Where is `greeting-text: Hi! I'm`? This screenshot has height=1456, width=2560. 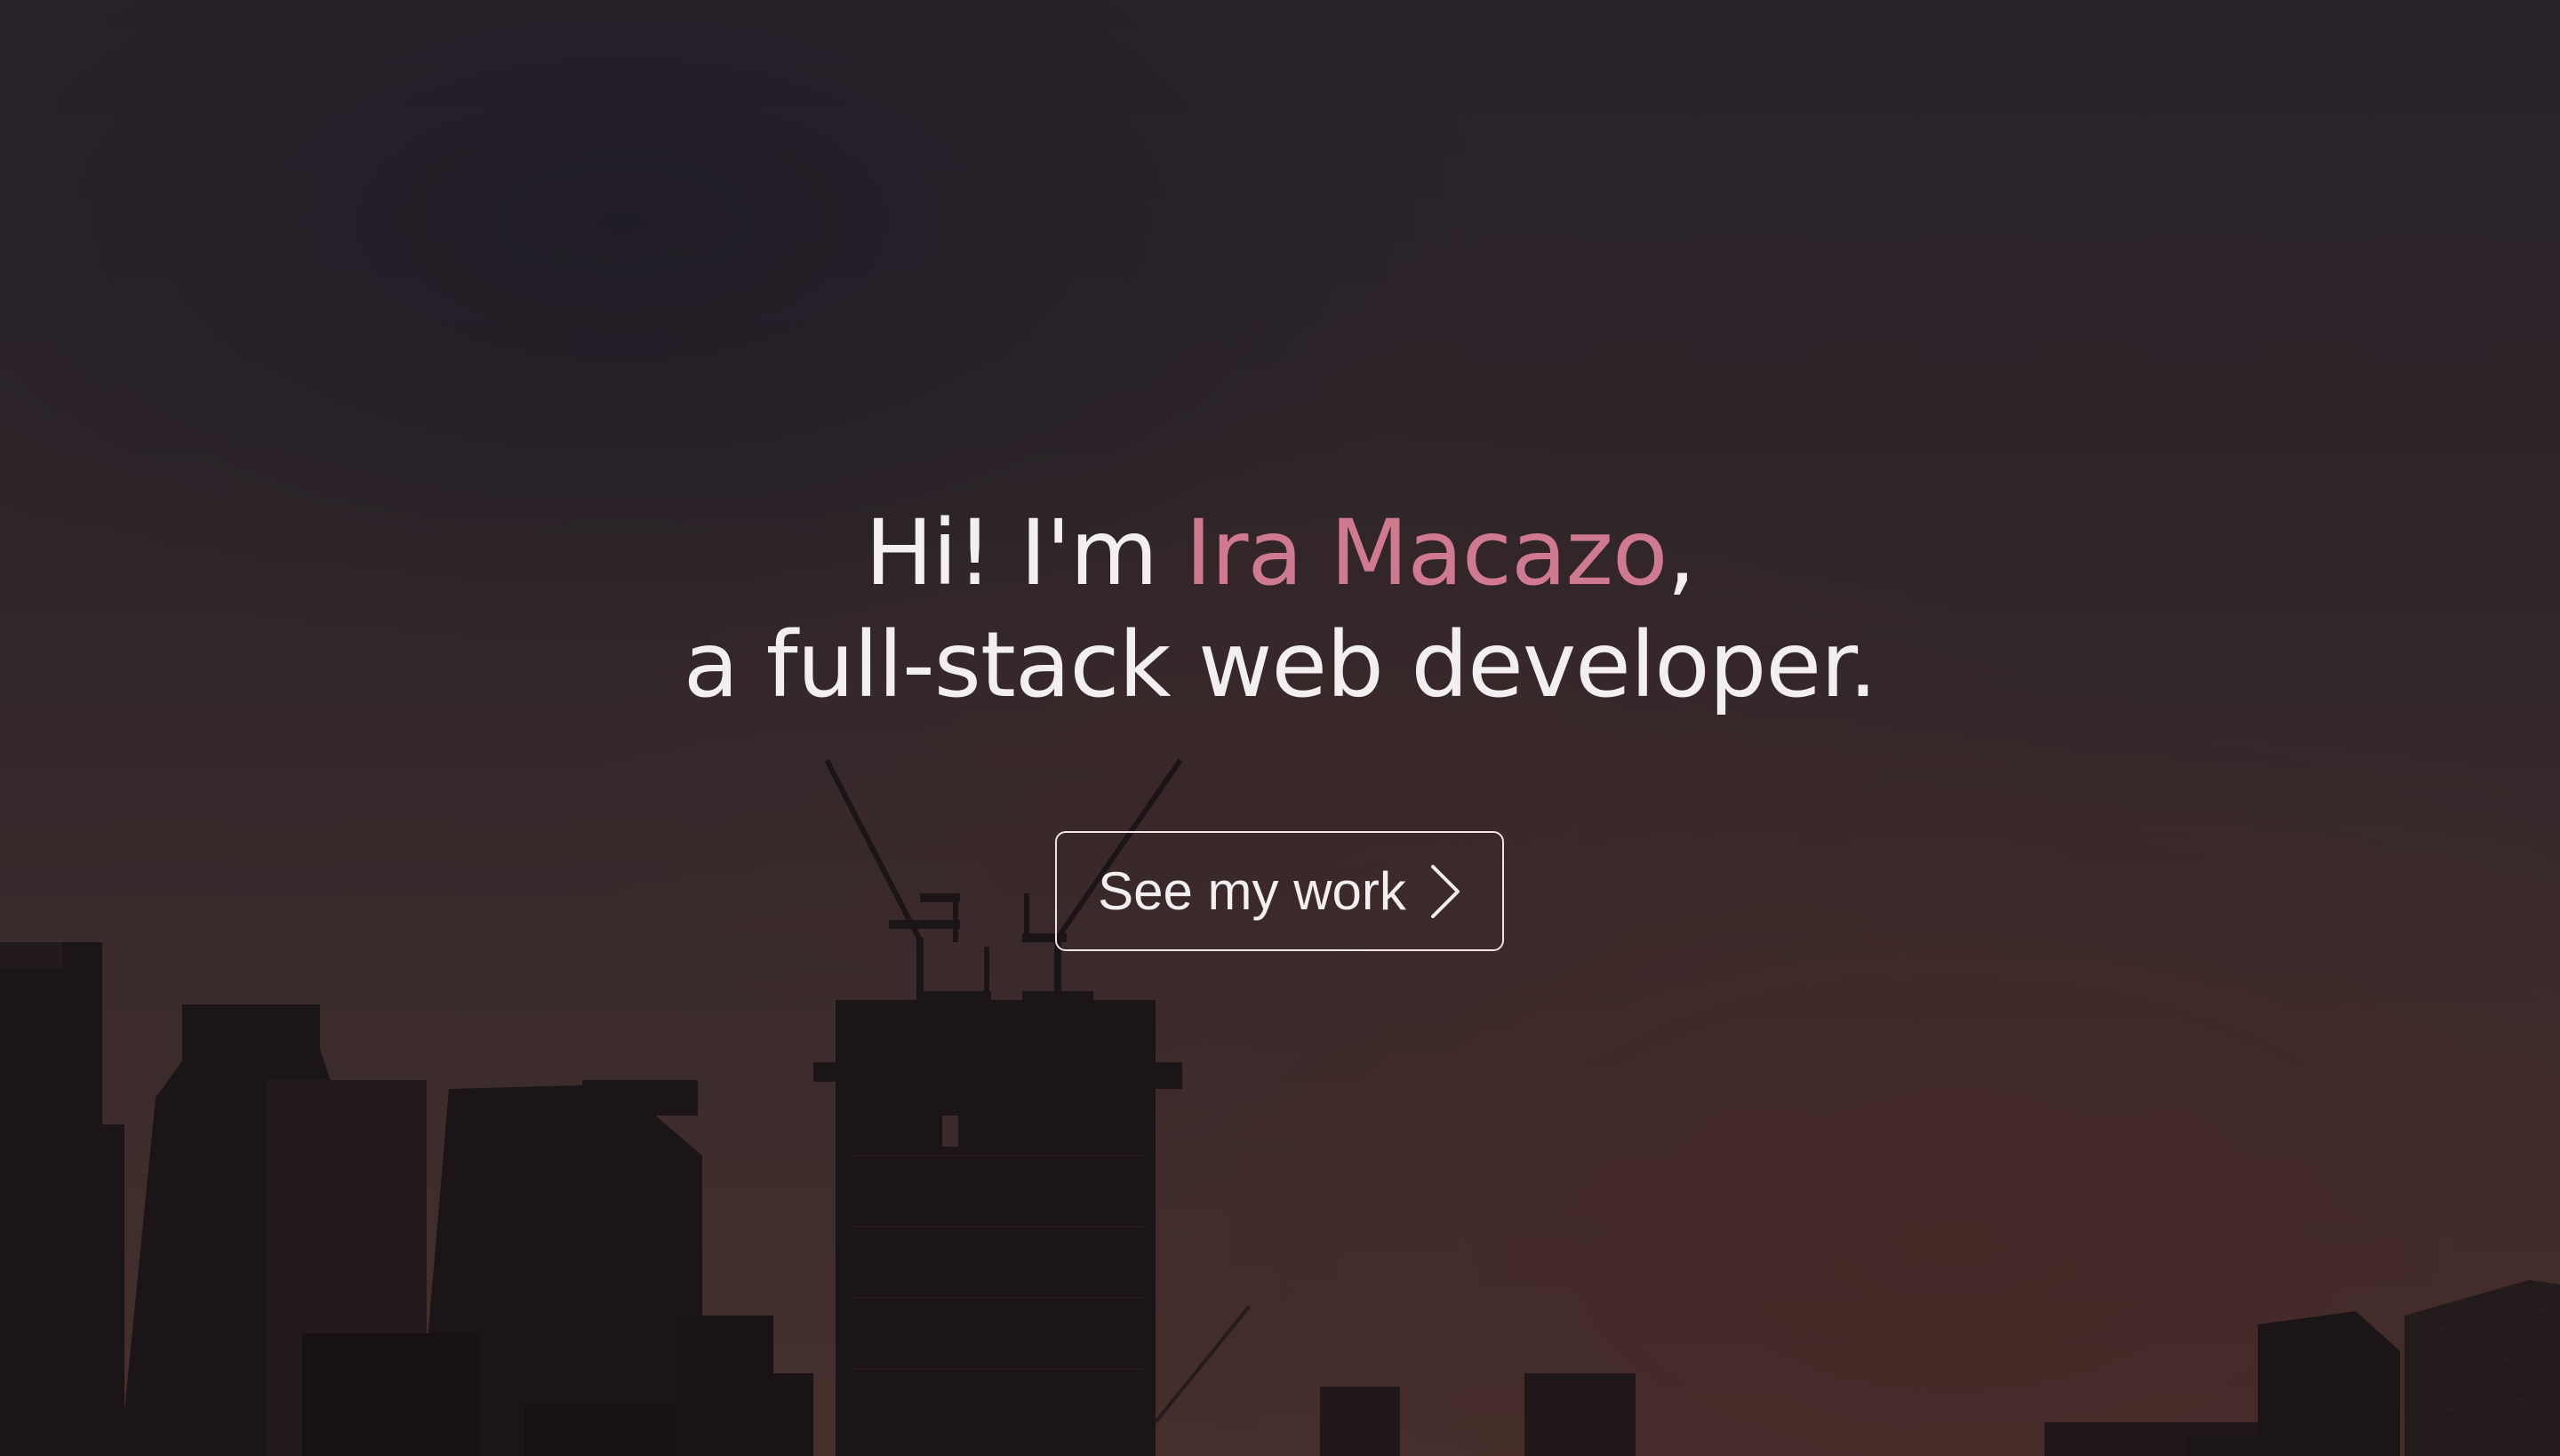 greeting-text: Hi! I'm is located at coordinates (1025, 553).